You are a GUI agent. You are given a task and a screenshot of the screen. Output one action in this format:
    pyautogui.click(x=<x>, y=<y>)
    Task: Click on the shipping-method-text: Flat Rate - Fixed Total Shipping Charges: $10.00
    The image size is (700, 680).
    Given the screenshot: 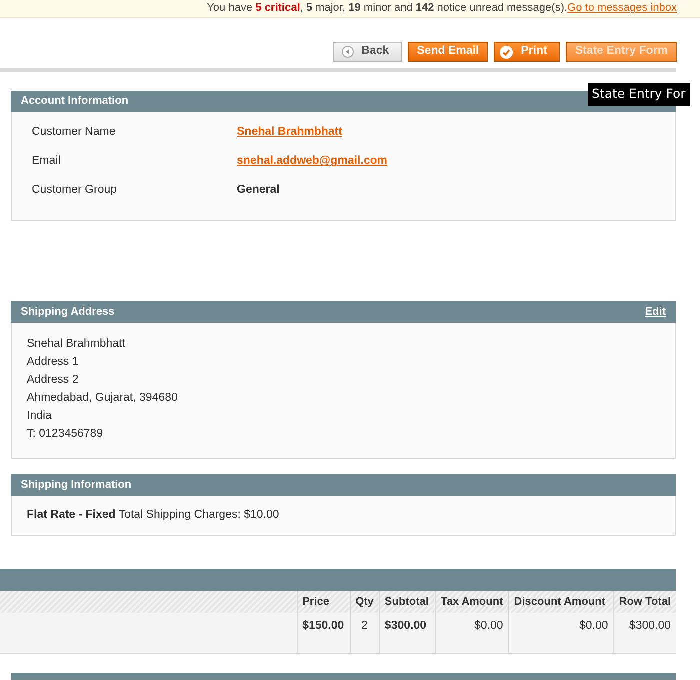 What is the action you would take?
    pyautogui.click(x=153, y=515)
    